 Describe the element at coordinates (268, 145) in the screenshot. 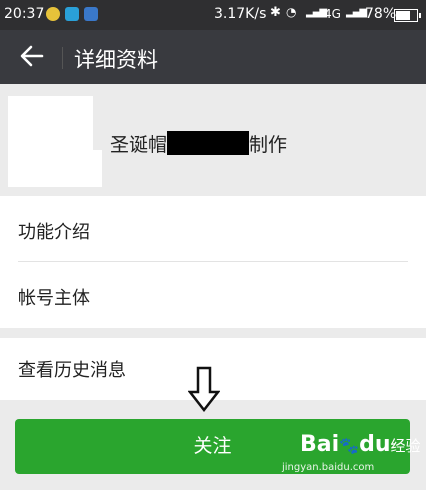

I see `account-name-suffix: 制作` at that location.